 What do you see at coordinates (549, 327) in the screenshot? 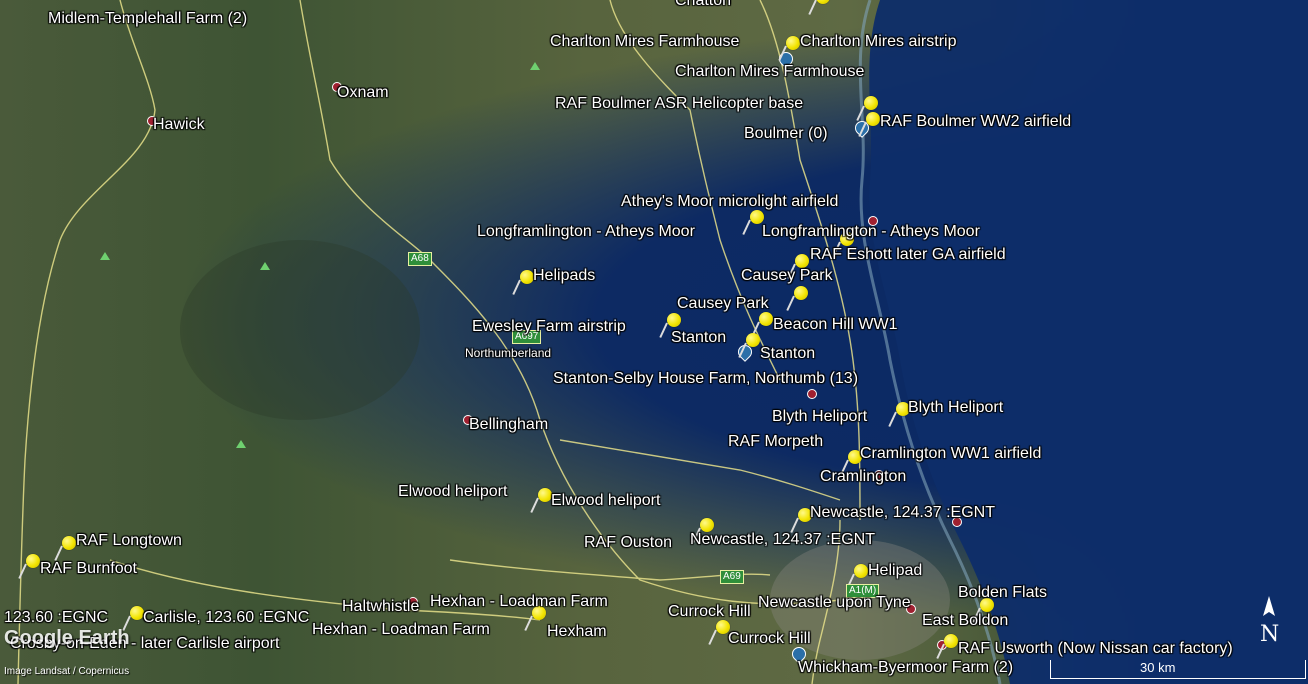
I see `map-label: Ewesley Farm airstrip` at bounding box center [549, 327].